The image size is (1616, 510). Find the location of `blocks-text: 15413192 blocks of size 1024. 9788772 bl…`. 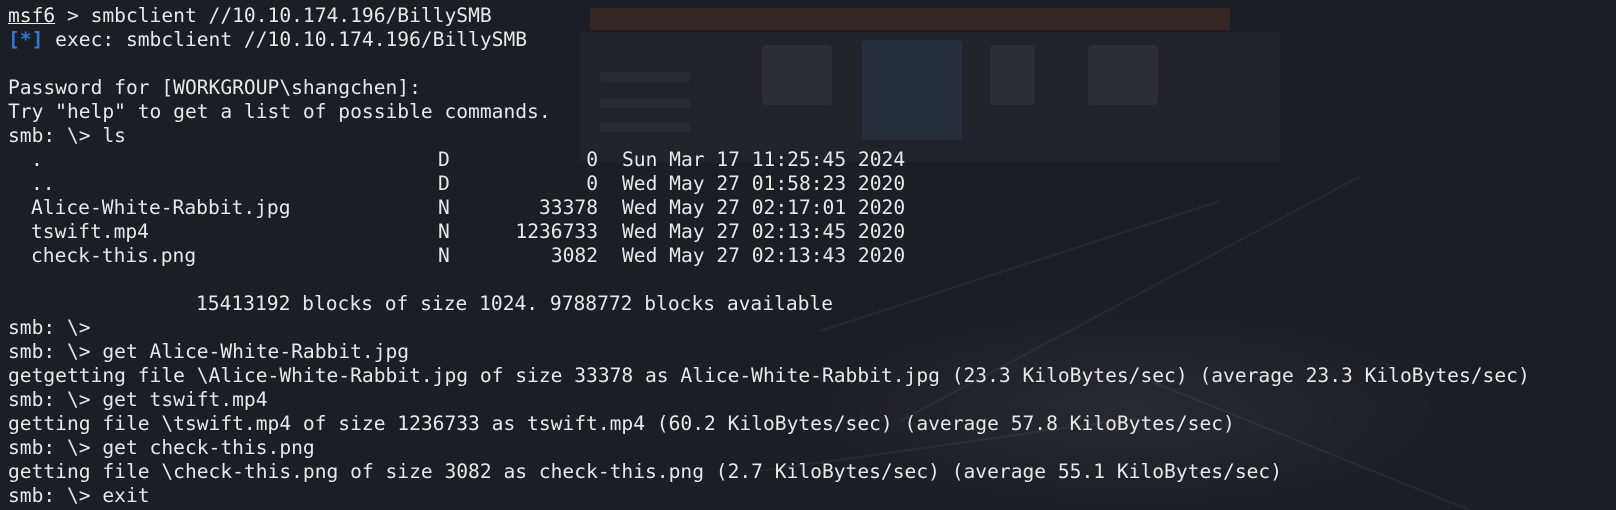

blocks-text: 15413192 blocks of size 1024. 9788772 bl… is located at coordinates (515, 303).